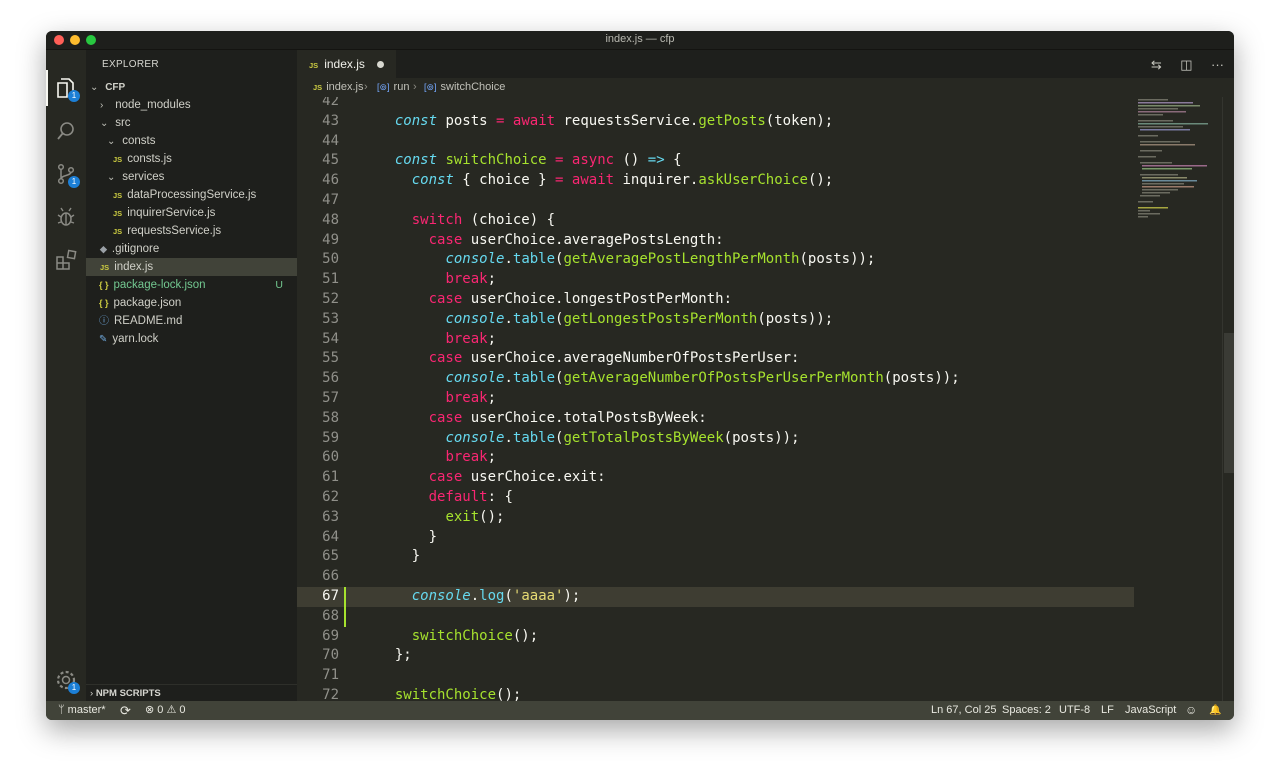  Describe the element at coordinates (715, 419) in the screenshot. I see `code-line: 58 case userChoice.totalPostsByWeek:` at that location.